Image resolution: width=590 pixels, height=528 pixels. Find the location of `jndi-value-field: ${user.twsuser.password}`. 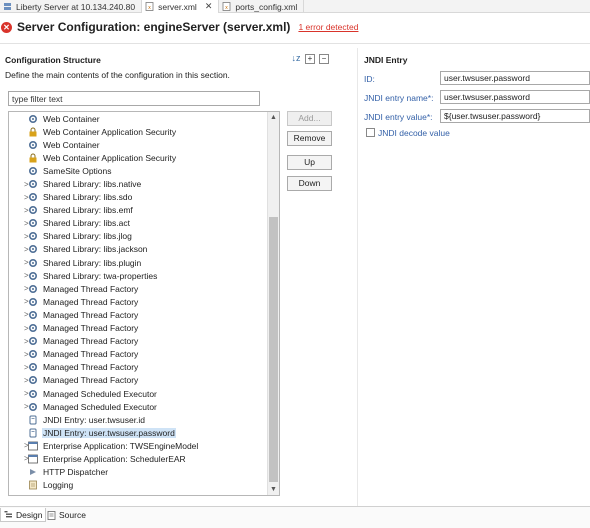

jndi-value-field: ${user.twsuser.password} is located at coordinates (515, 116).